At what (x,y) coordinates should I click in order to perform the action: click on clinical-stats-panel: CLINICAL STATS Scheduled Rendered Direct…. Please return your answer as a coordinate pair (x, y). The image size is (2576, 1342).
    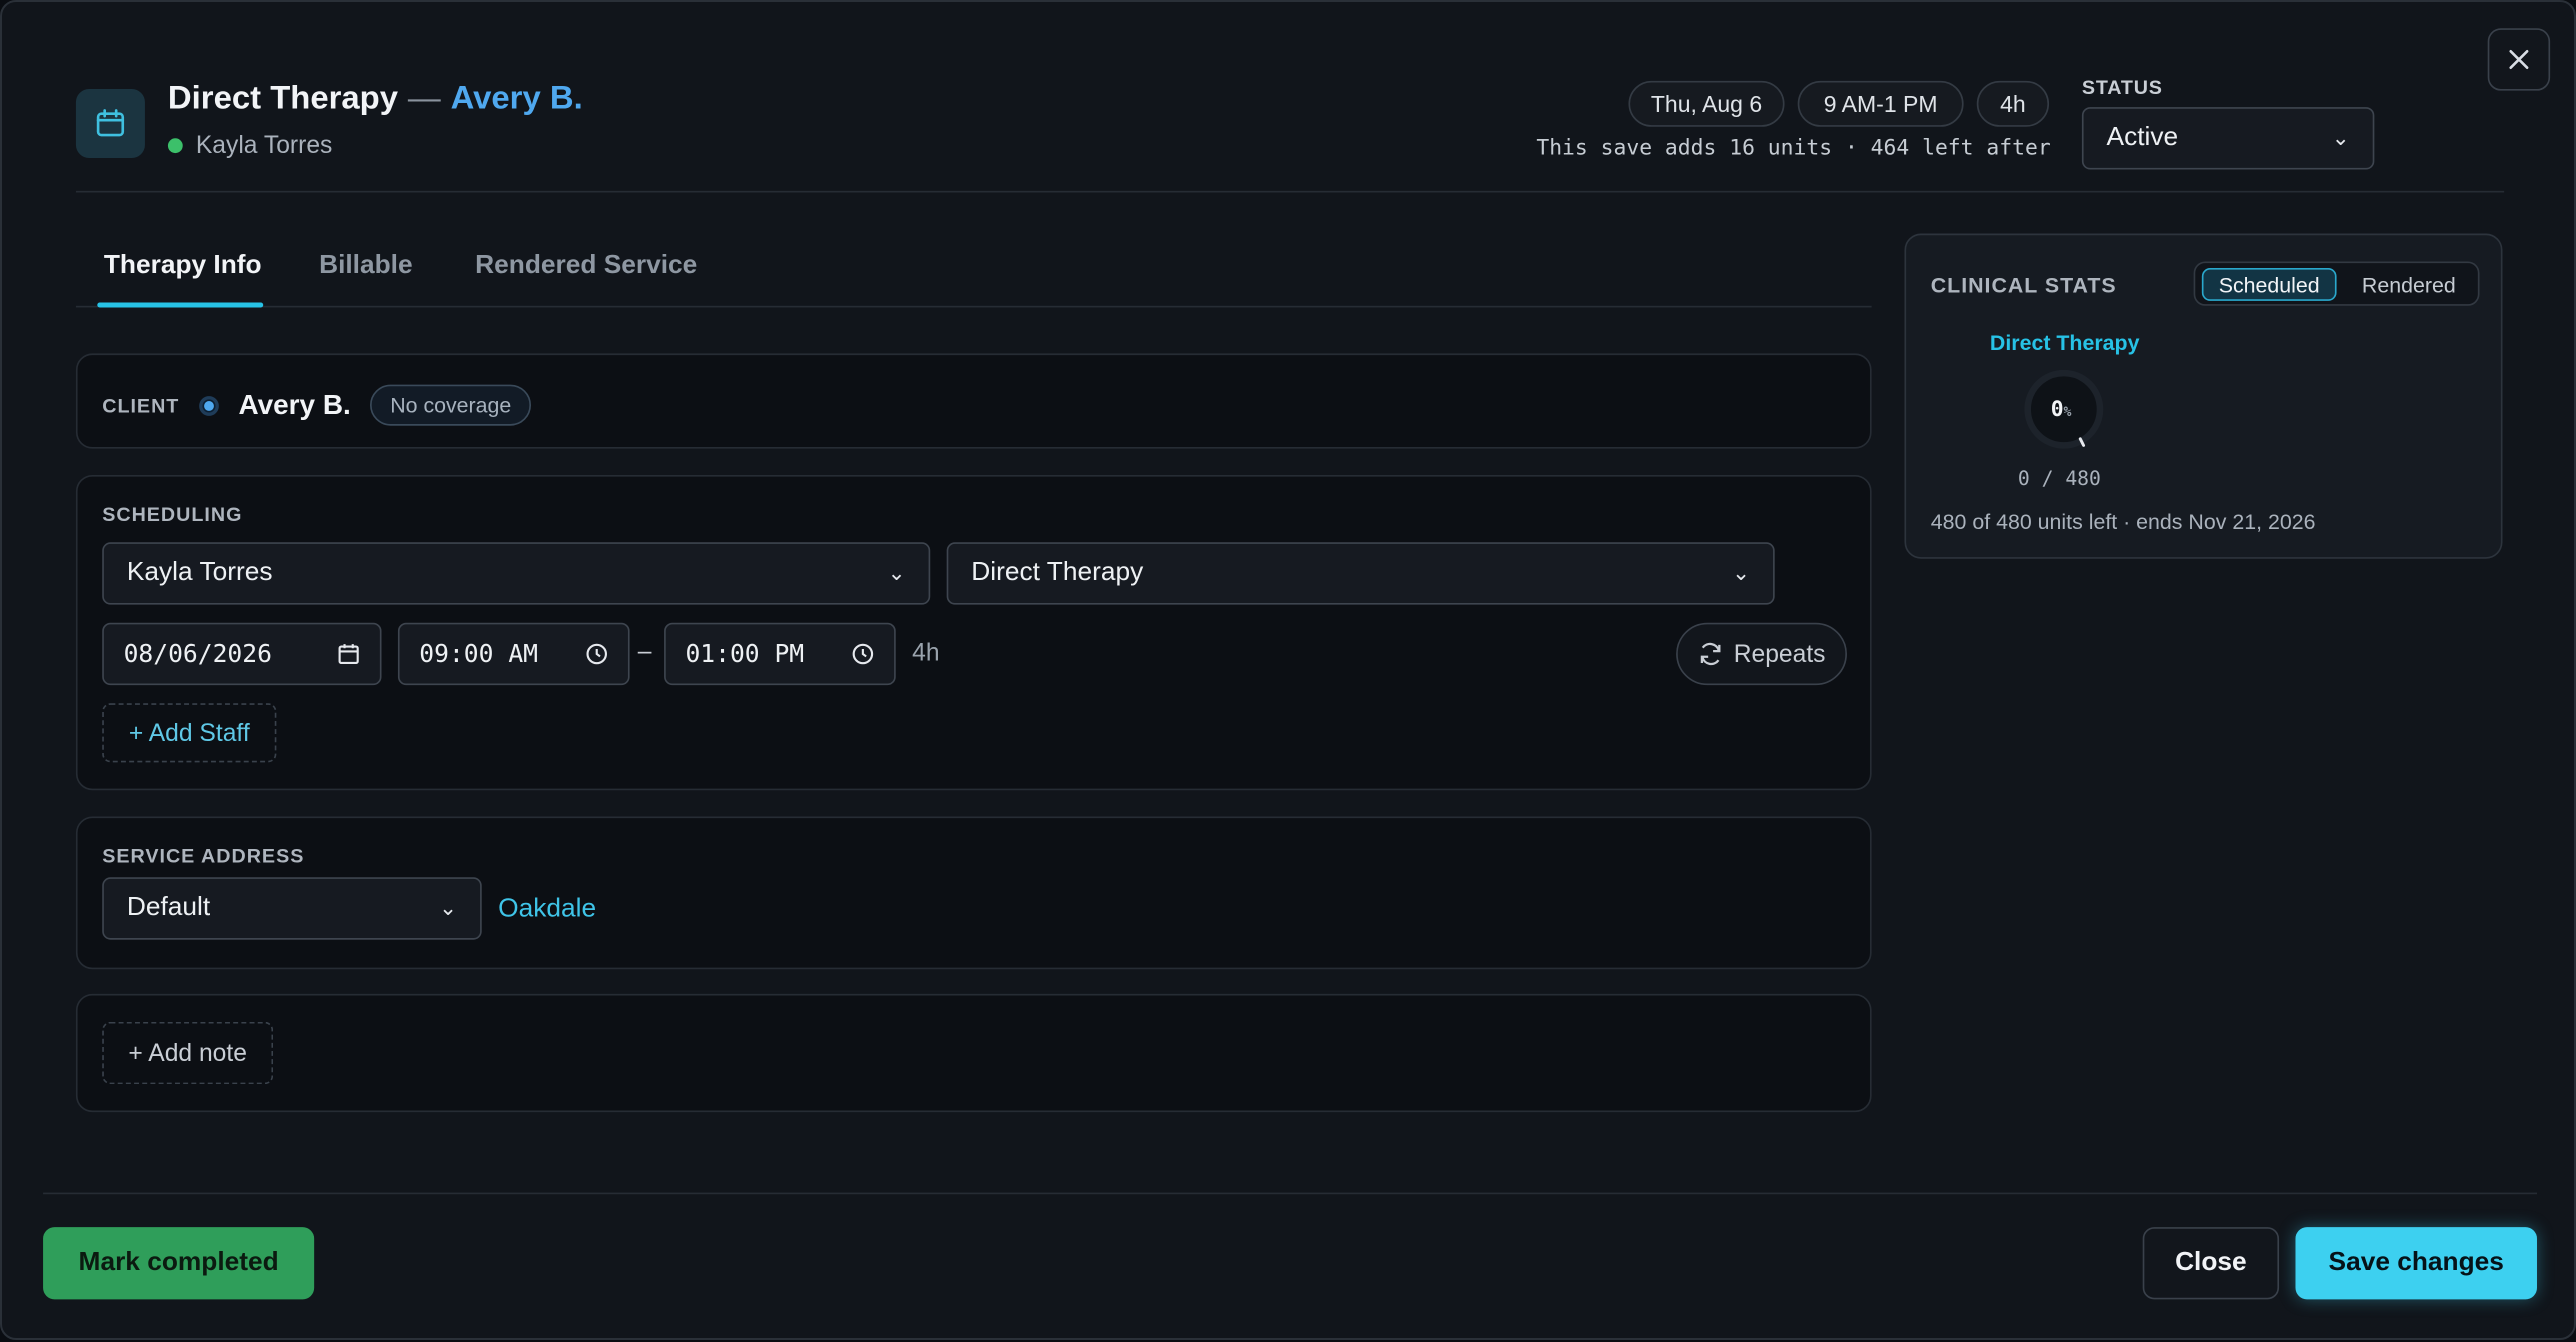
    Looking at the image, I should click on (2203, 396).